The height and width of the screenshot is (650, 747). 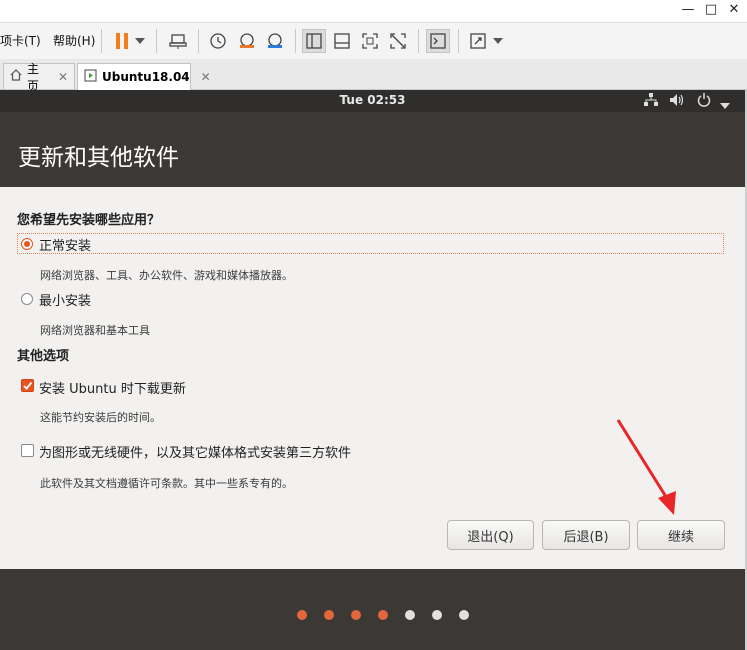 What do you see at coordinates (100, 417) in the screenshot?
I see `download-updates-description: 这能节约安装后的时间。` at bounding box center [100, 417].